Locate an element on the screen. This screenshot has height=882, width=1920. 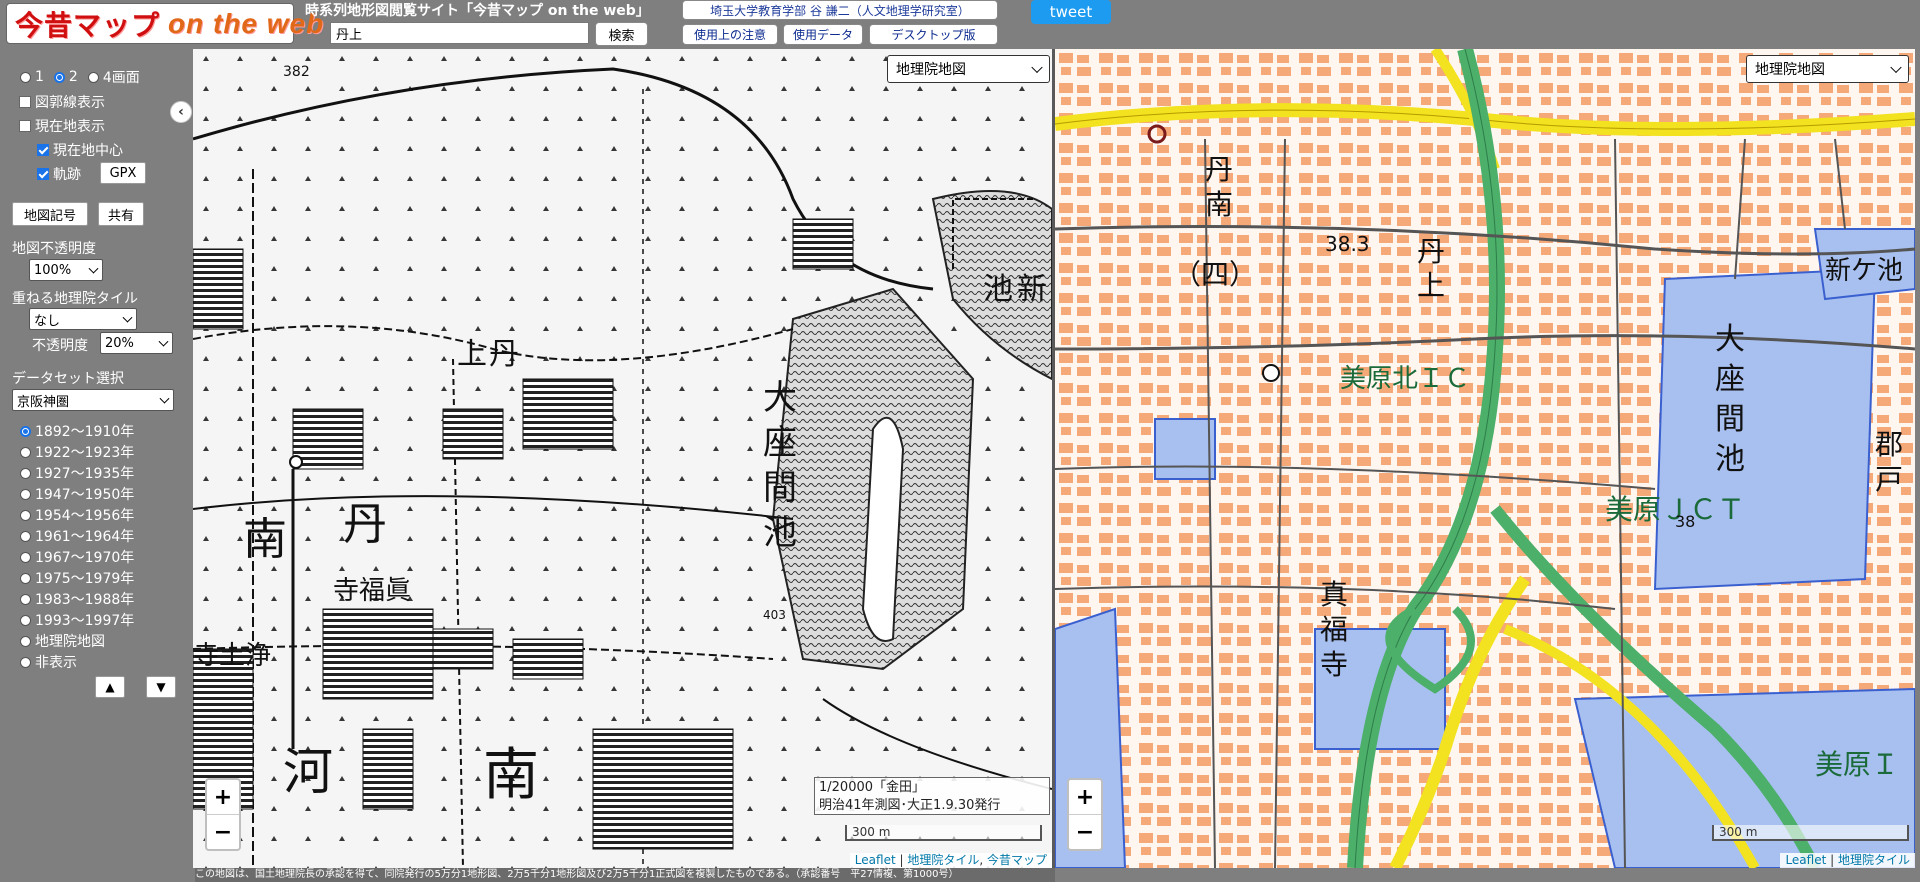
center-checkbox is located at coordinates (43, 150).